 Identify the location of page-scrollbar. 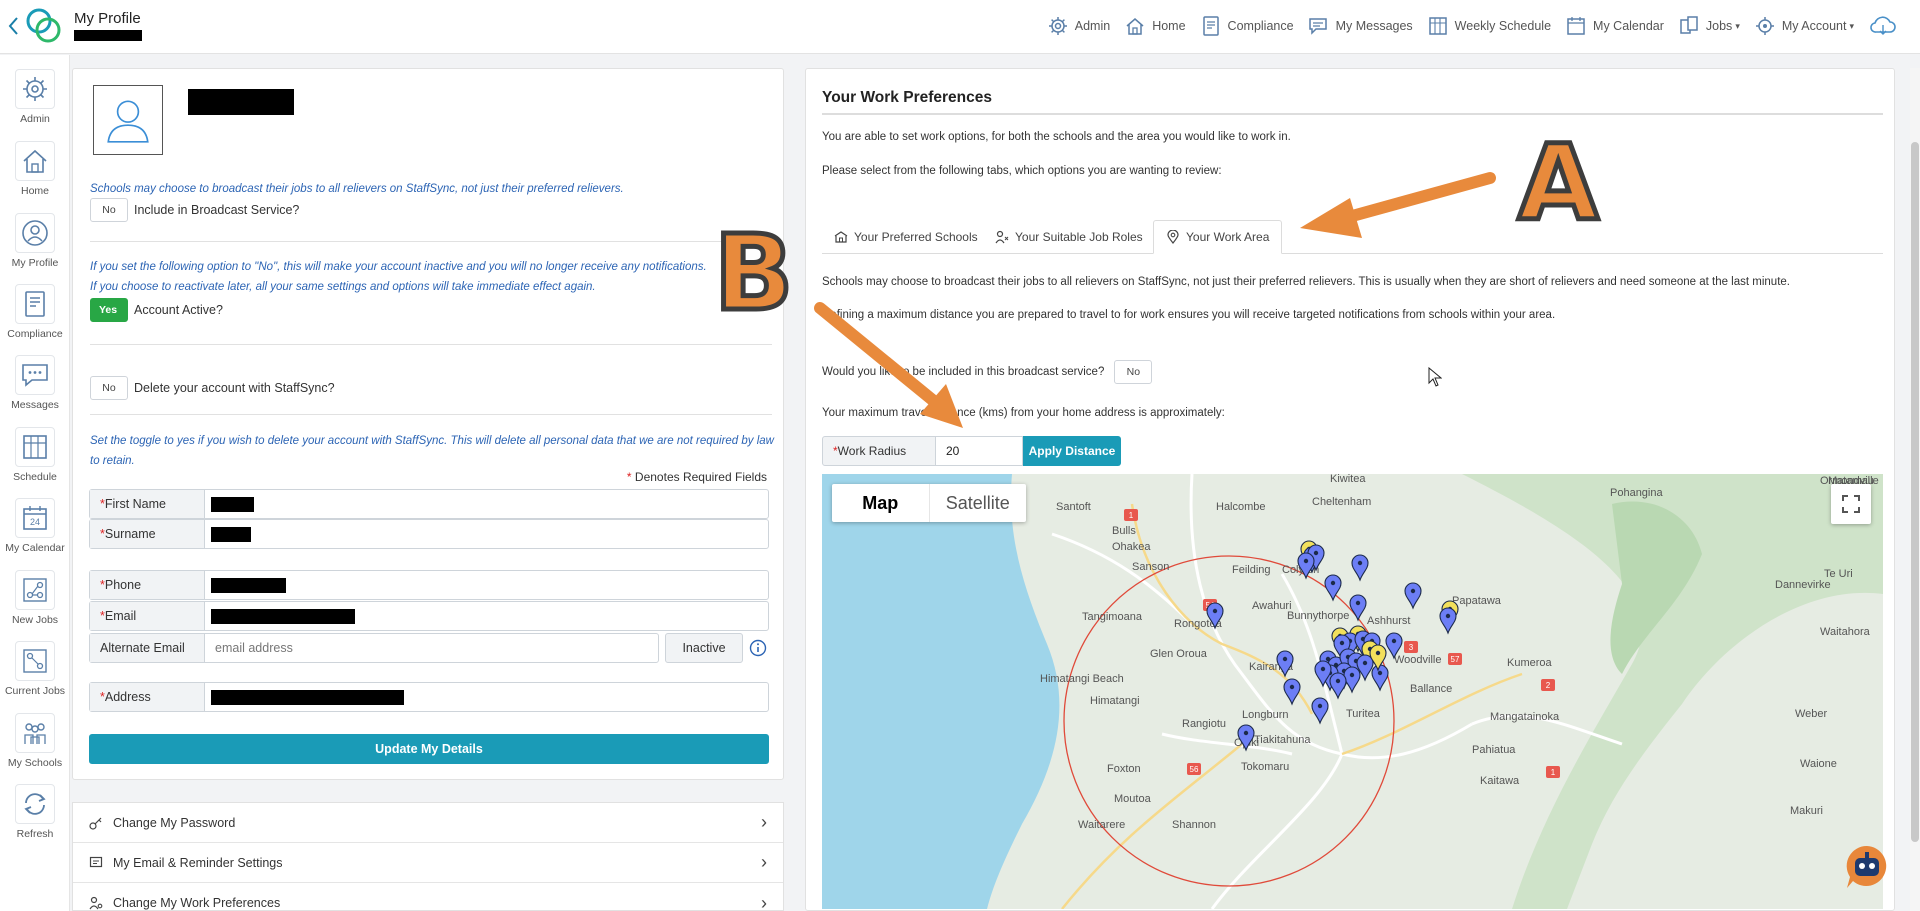
(1915, 489).